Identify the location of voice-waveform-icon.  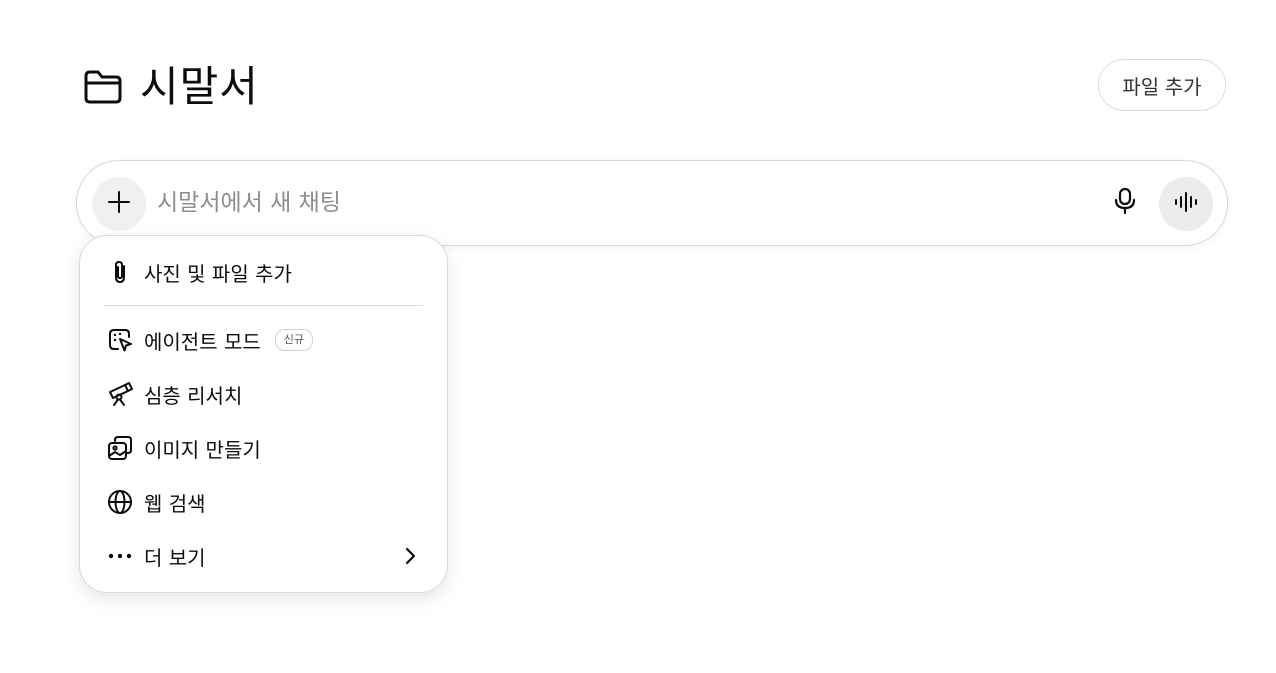
(1186, 204).